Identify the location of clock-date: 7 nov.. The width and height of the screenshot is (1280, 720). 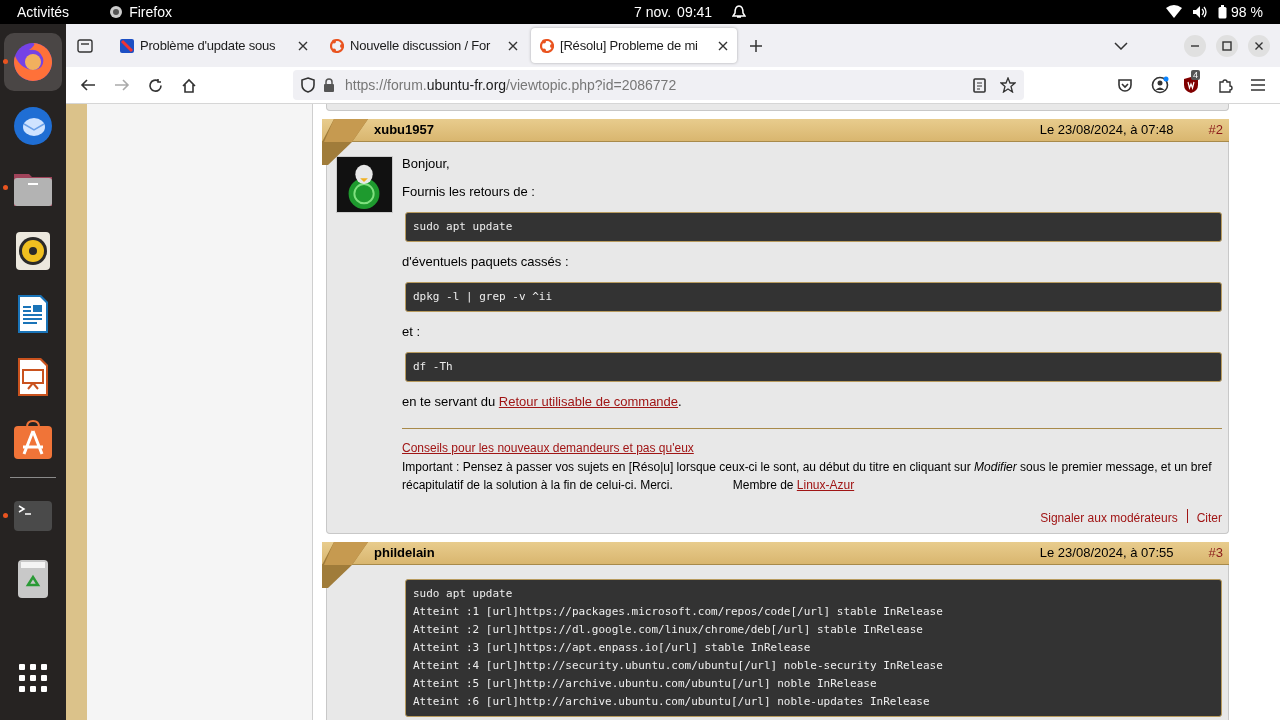
(653, 12).